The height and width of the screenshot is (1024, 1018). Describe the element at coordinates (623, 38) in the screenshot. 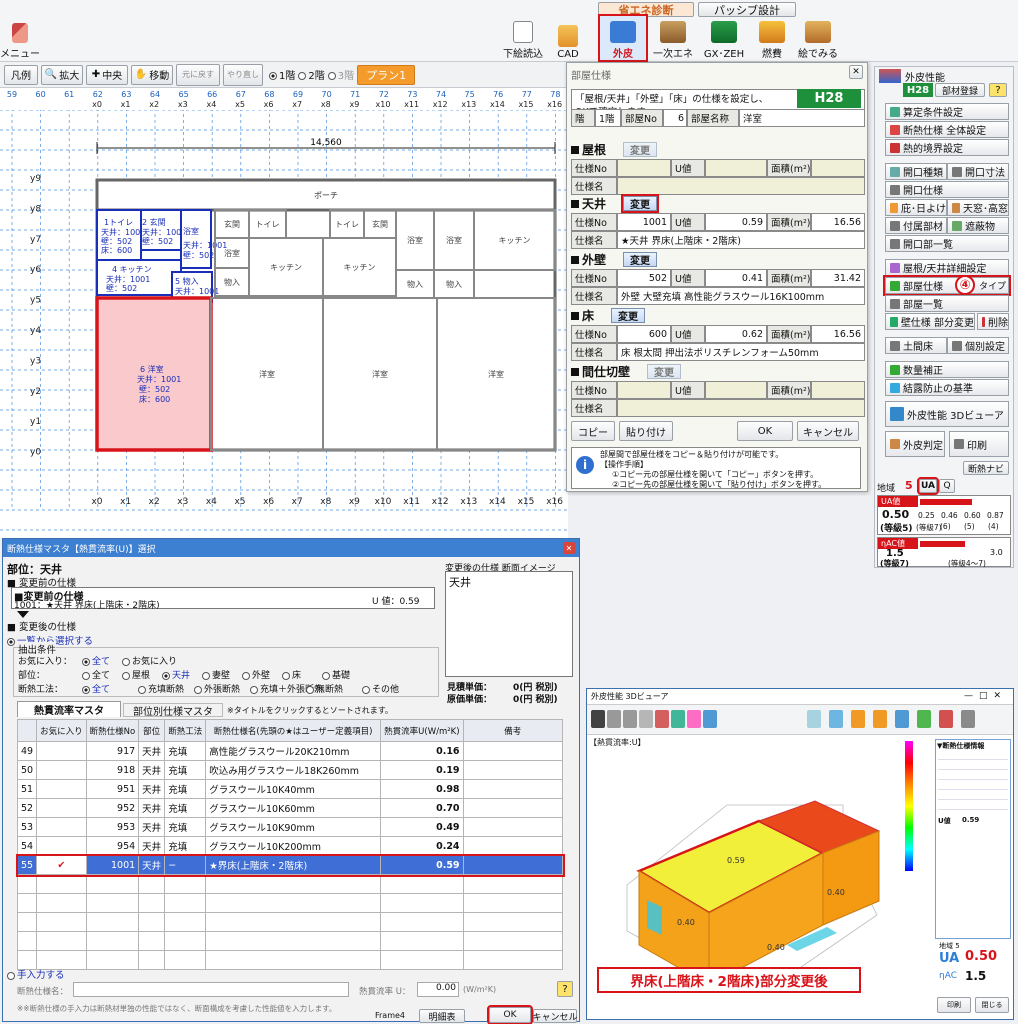

I see `envelope-button: 外皮` at that location.